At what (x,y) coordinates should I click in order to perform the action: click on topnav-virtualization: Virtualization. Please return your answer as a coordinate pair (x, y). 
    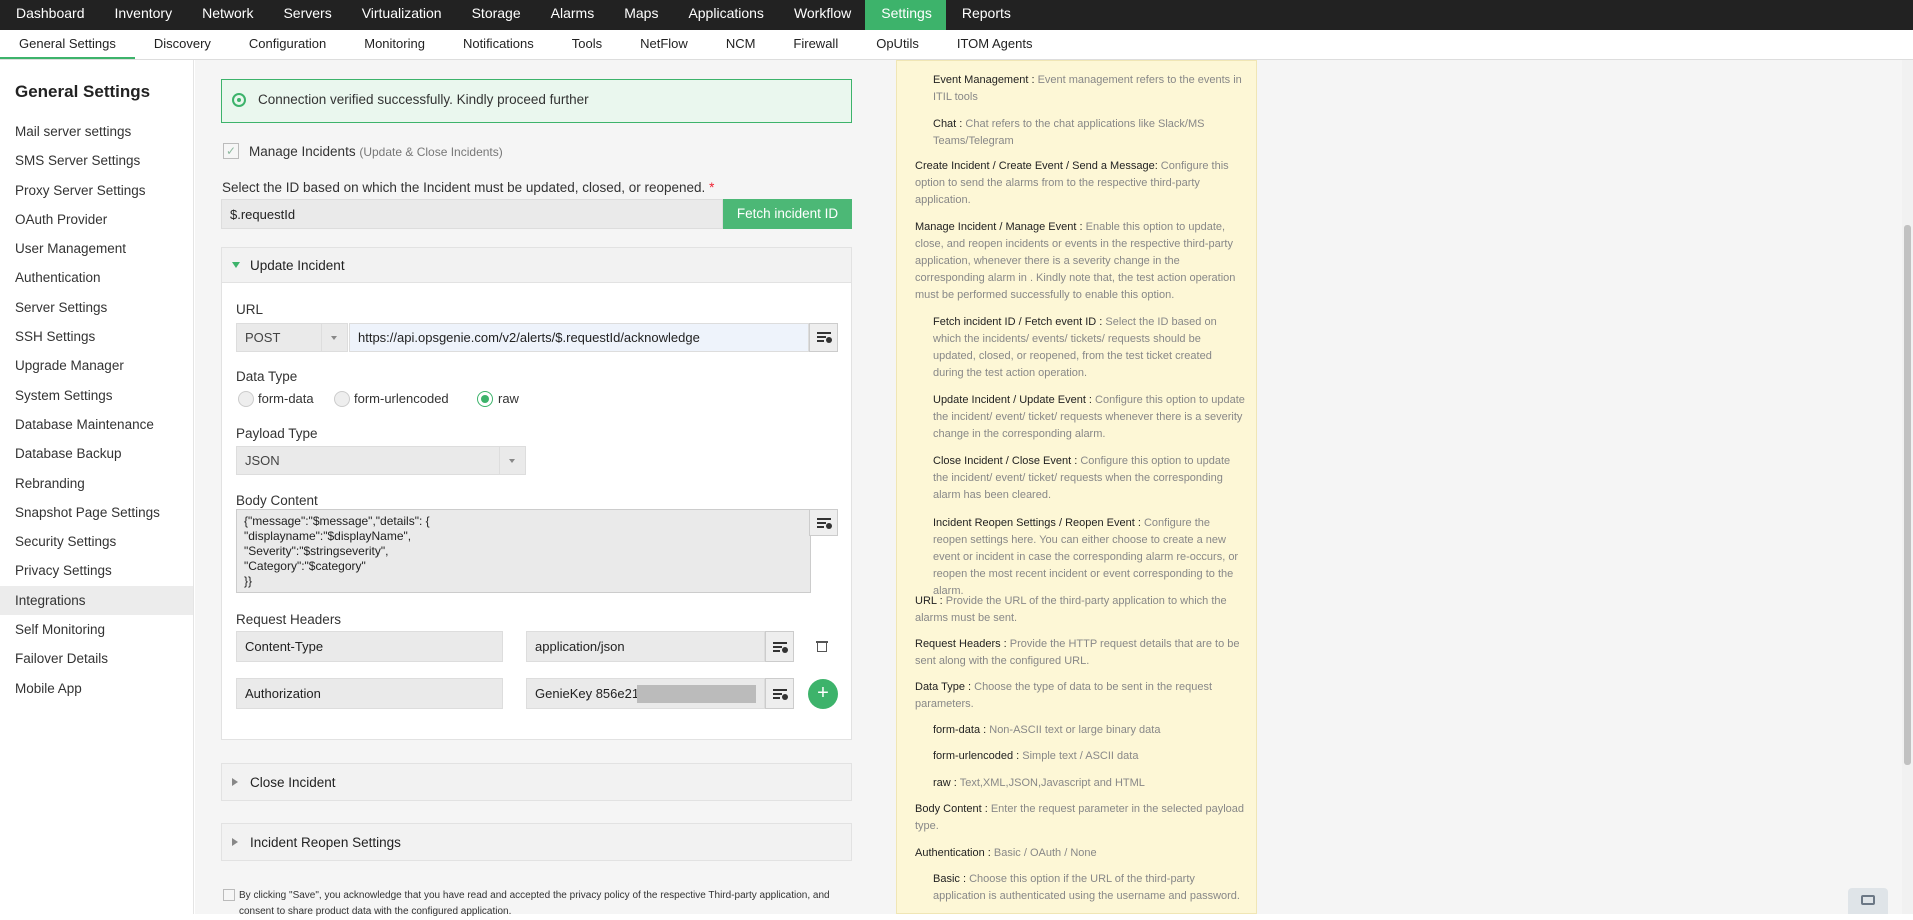
    Looking at the image, I should click on (401, 15).